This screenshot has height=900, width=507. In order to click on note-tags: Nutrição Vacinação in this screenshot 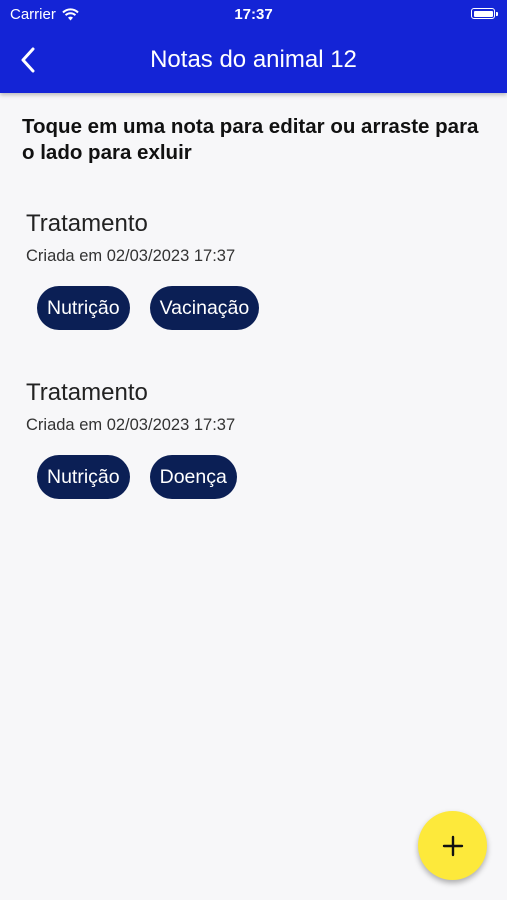, I will do `click(261, 308)`.